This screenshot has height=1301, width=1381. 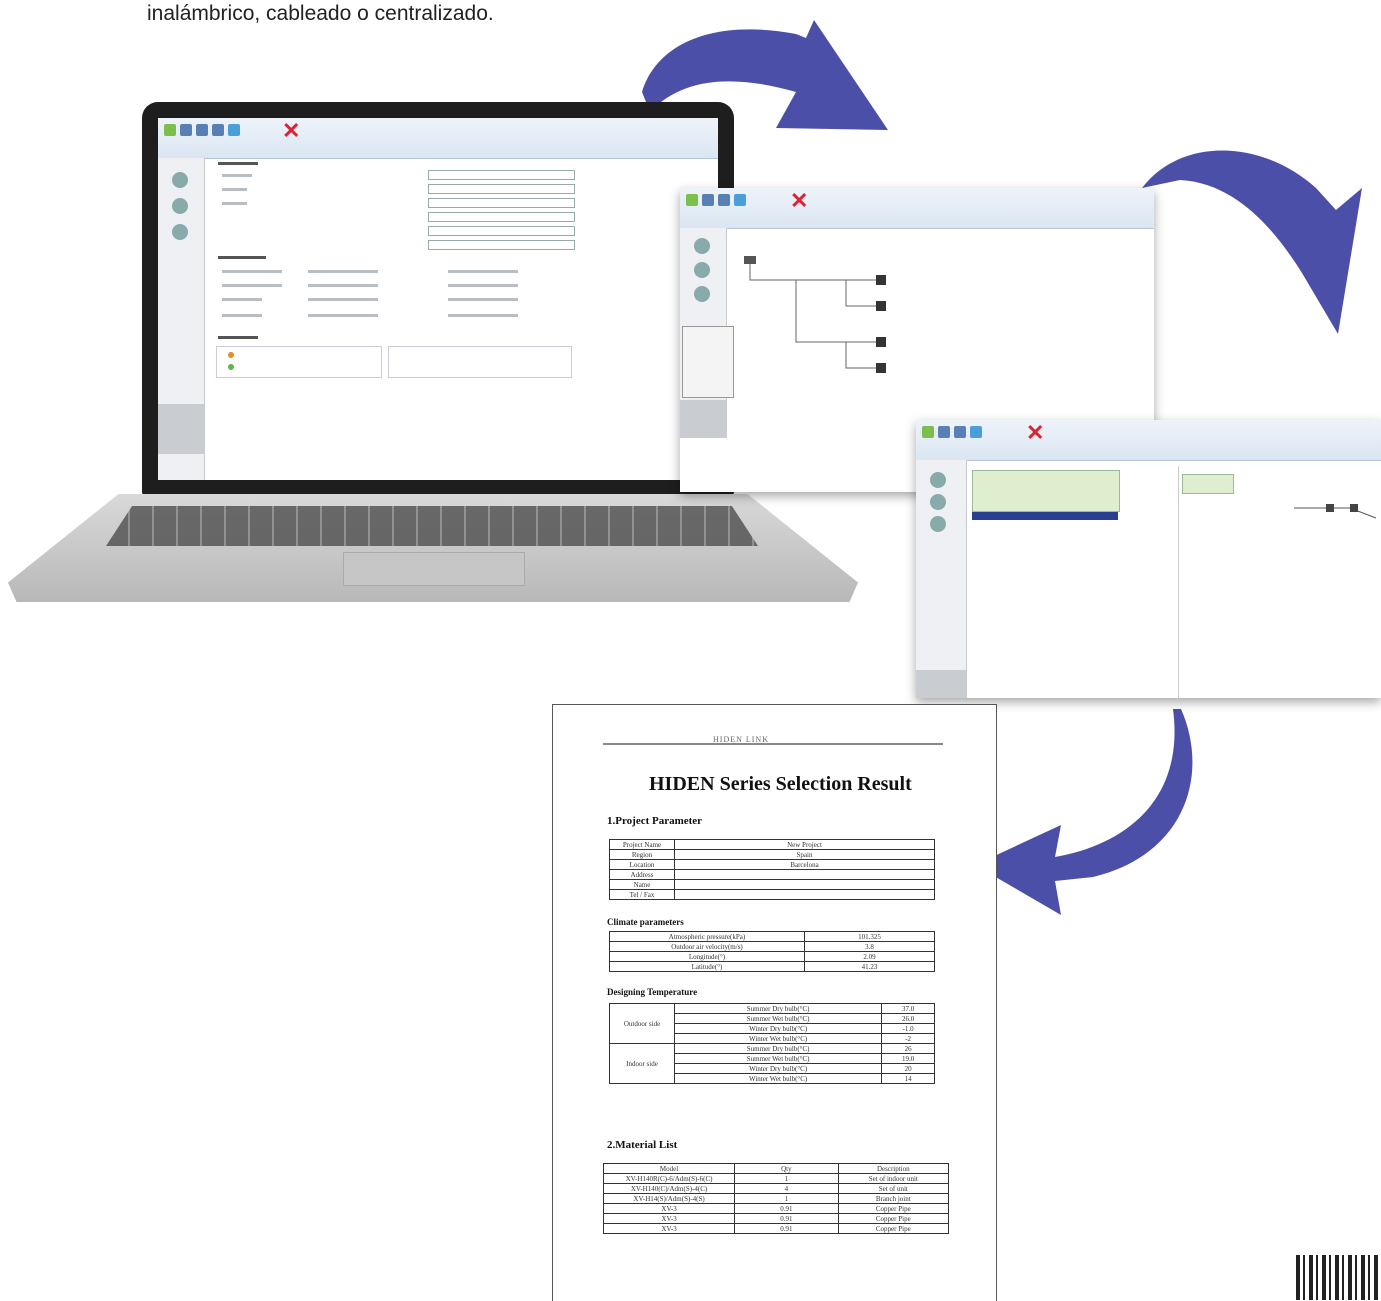 I want to click on curved-arrow-icon, so click(x=1084, y=812).